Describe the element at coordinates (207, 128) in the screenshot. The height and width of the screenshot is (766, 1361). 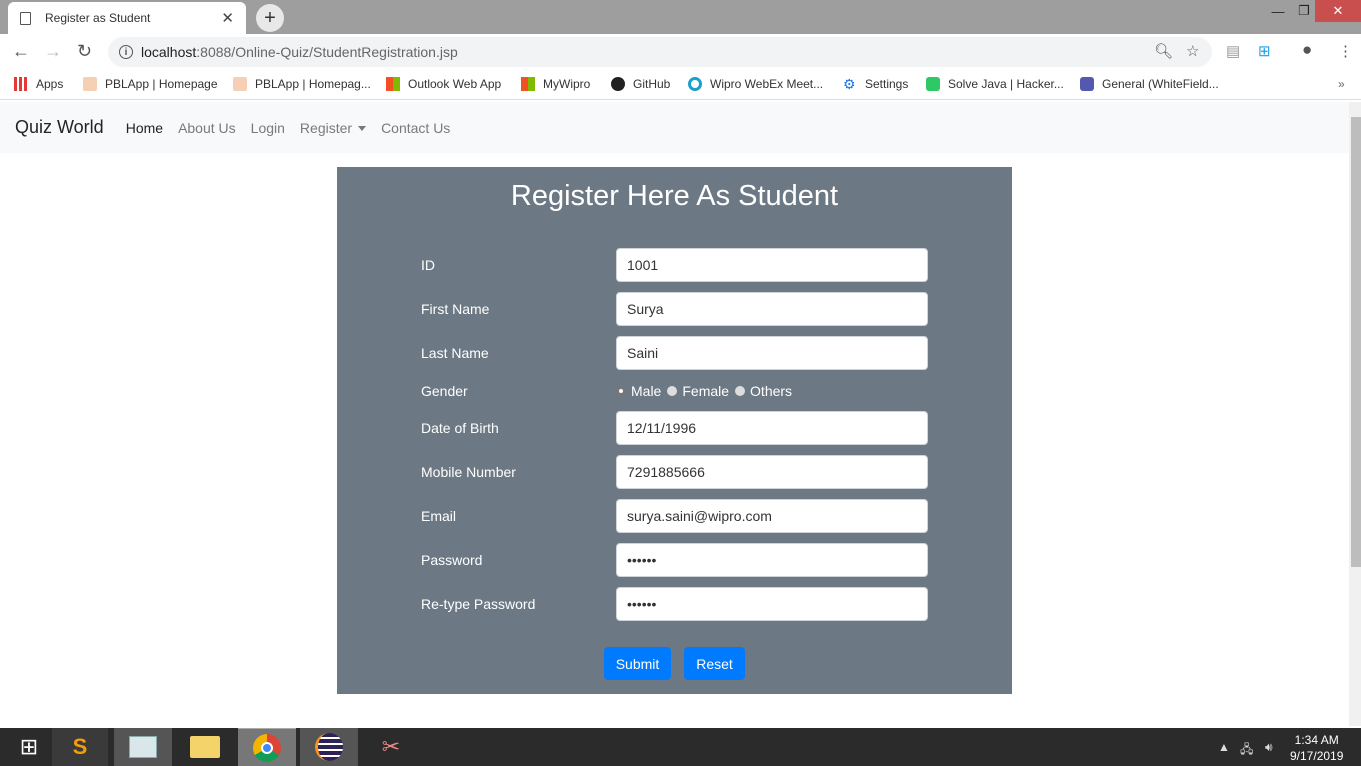
I see `nav-about-us: About Us` at that location.